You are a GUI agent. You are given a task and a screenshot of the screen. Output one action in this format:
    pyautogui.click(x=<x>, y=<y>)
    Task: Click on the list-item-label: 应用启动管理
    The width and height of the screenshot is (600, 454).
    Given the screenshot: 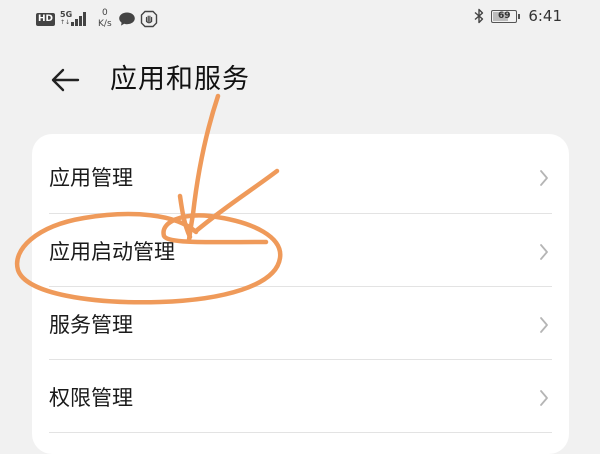 What is the action you would take?
    pyautogui.click(x=112, y=252)
    